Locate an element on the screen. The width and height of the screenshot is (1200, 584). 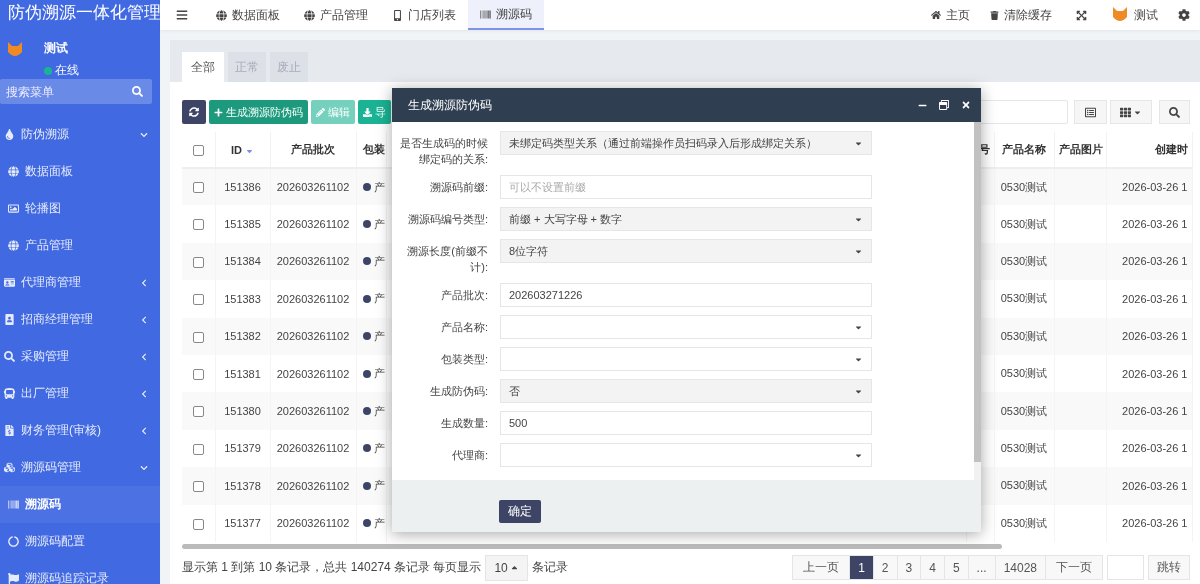
prev-page-button: 上一页 is located at coordinates (821, 568).